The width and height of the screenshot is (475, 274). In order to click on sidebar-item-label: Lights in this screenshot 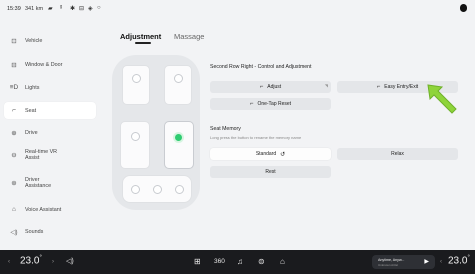, I will do `click(32, 87)`.